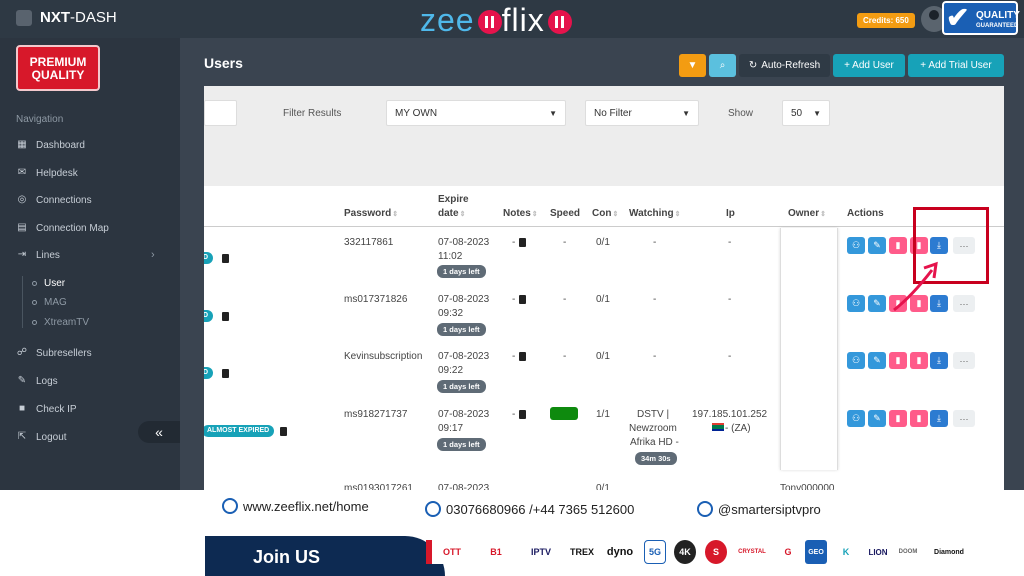 Image resolution: width=1024 pixels, height=576 pixels. Describe the element at coordinates (565, 213) in the screenshot. I see `header-speed: Speed` at that location.